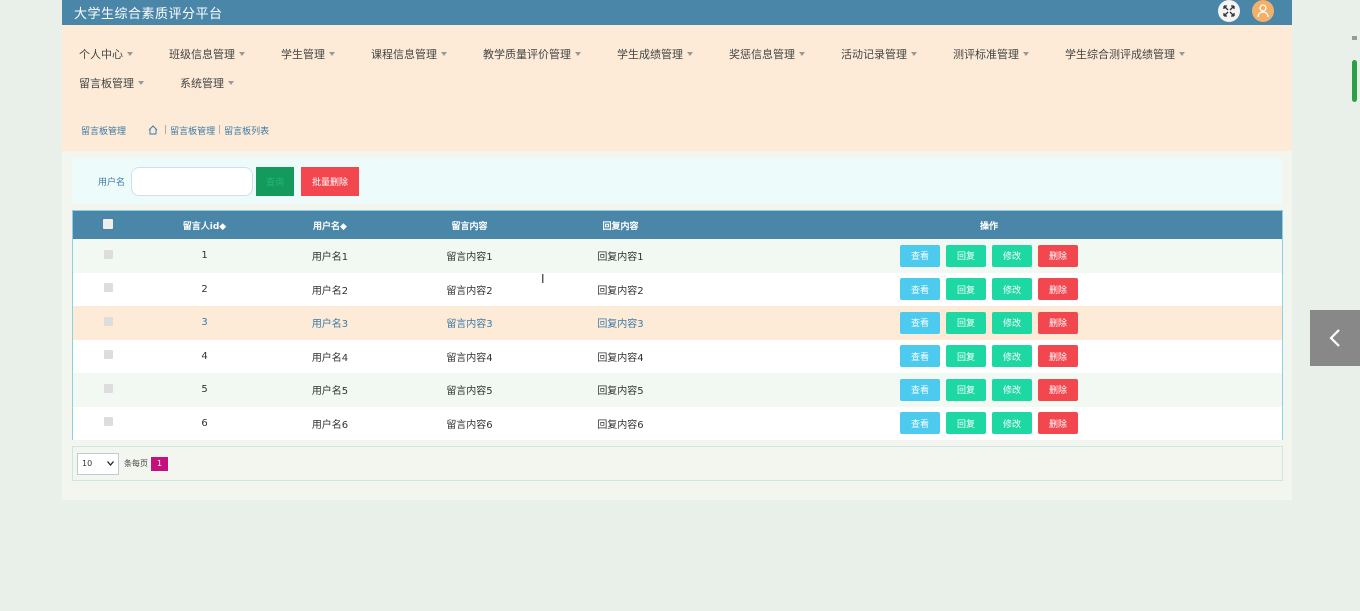  Describe the element at coordinates (106, 83) in the screenshot. I see `nav-menu-label: 留言板管理` at that location.